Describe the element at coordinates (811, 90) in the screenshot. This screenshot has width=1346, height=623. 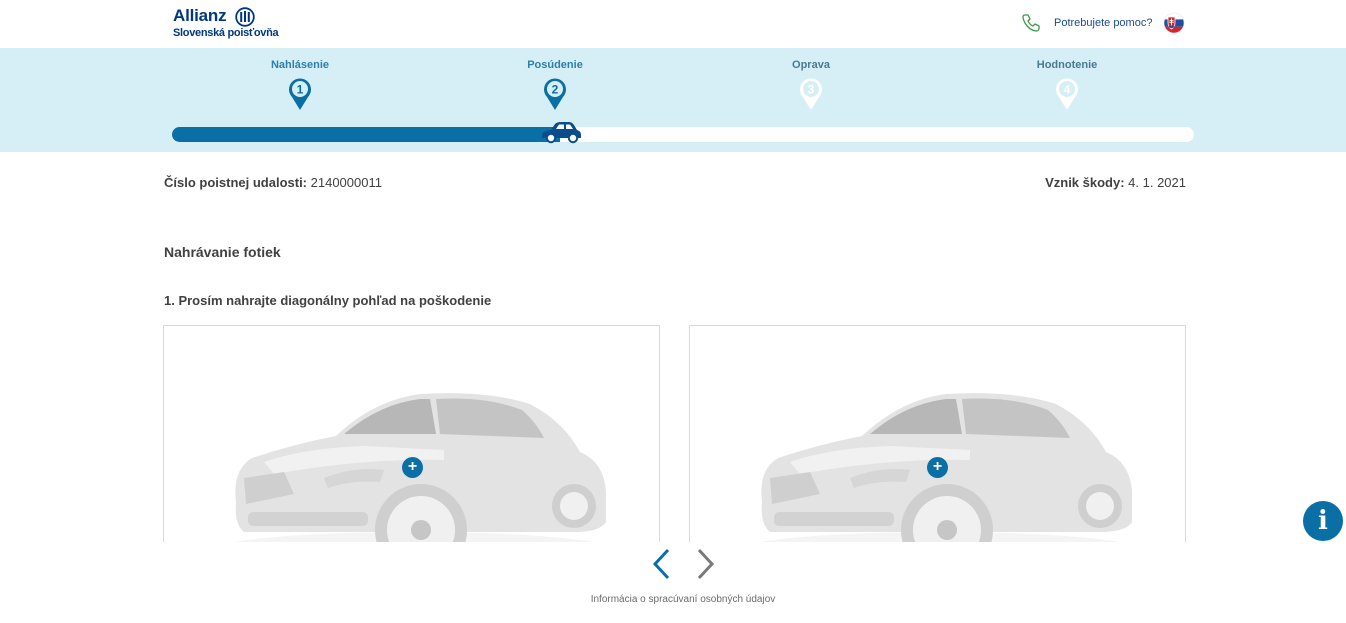
I see `step-number: 3` at that location.